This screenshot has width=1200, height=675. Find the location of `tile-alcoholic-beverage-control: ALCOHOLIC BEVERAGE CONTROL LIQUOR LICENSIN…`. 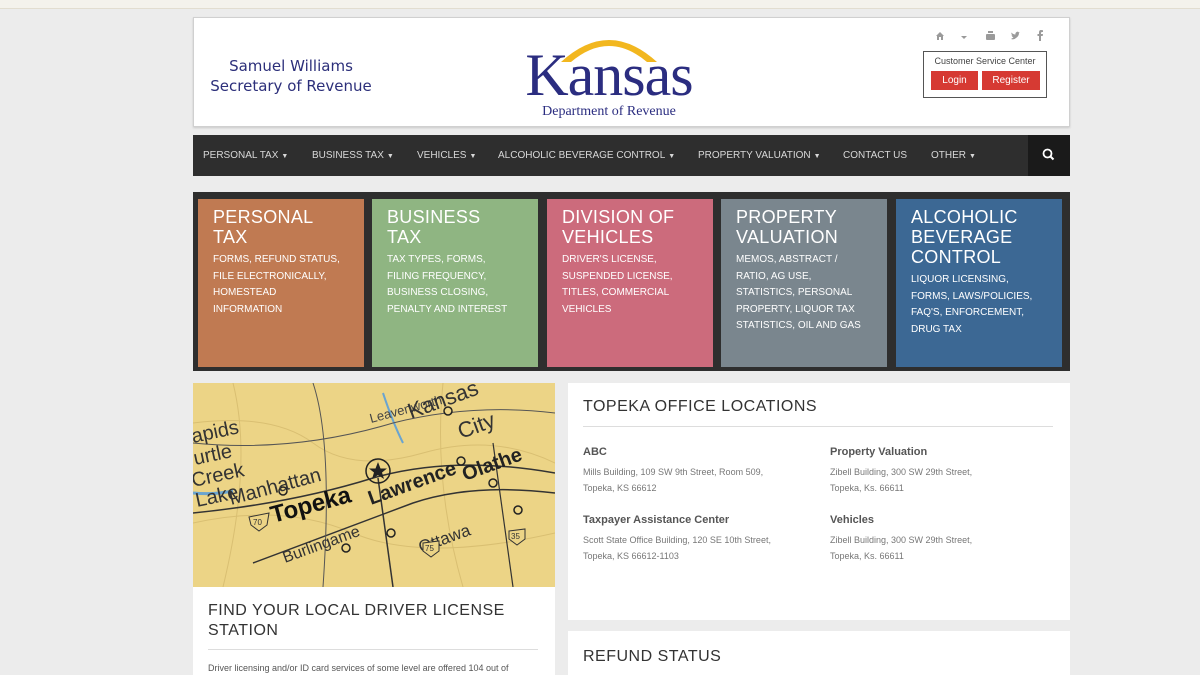

tile-alcoholic-beverage-control: ALCOHOLIC BEVERAGE CONTROL LIQUOR LICENSIN… is located at coordinates (979, 283).